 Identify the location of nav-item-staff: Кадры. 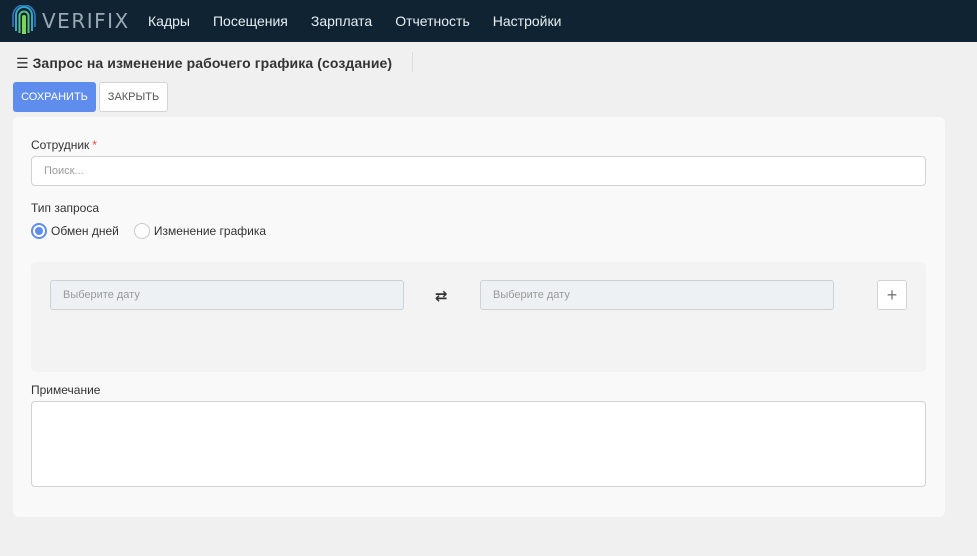
(169, 21).